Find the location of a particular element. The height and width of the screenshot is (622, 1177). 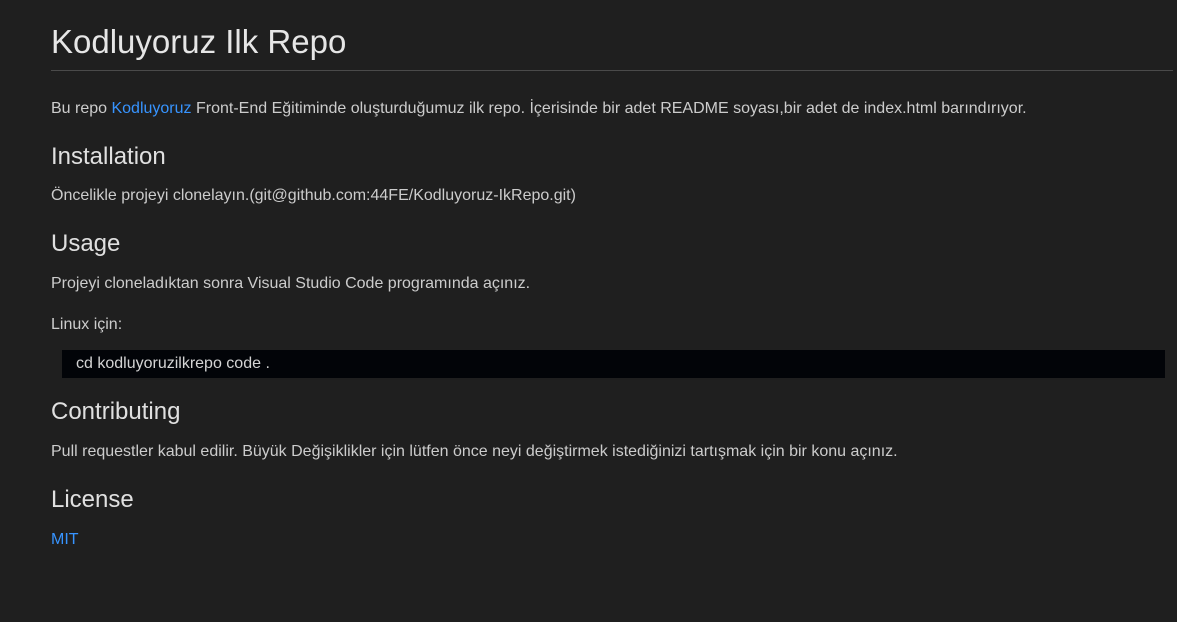

installation-heading: Installation is located at coordinates (108, 156).